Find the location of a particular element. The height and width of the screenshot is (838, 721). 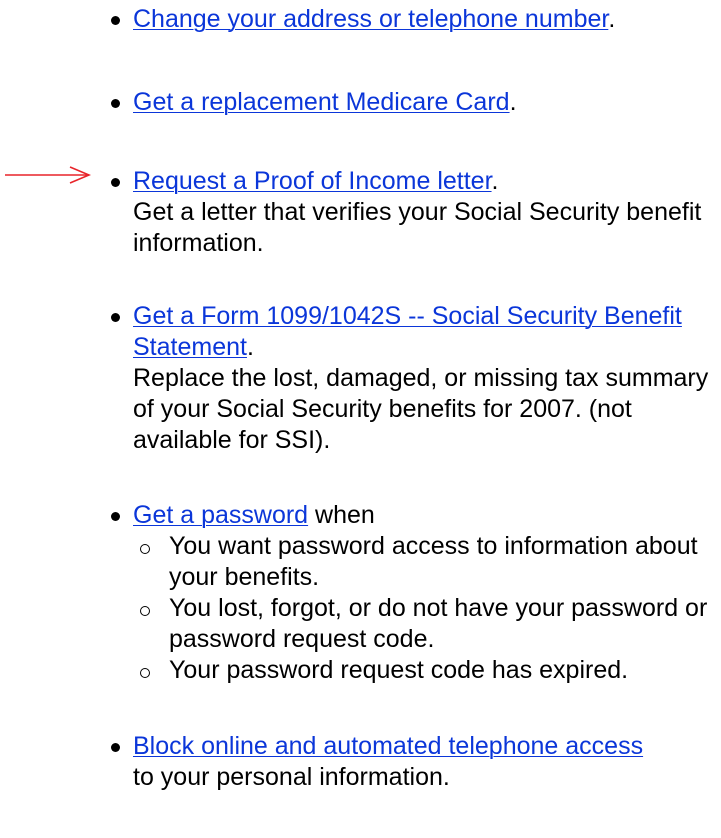

list-item-medicare-card: Get a replacement Medicare Card. is located at coordinates (416, 102).